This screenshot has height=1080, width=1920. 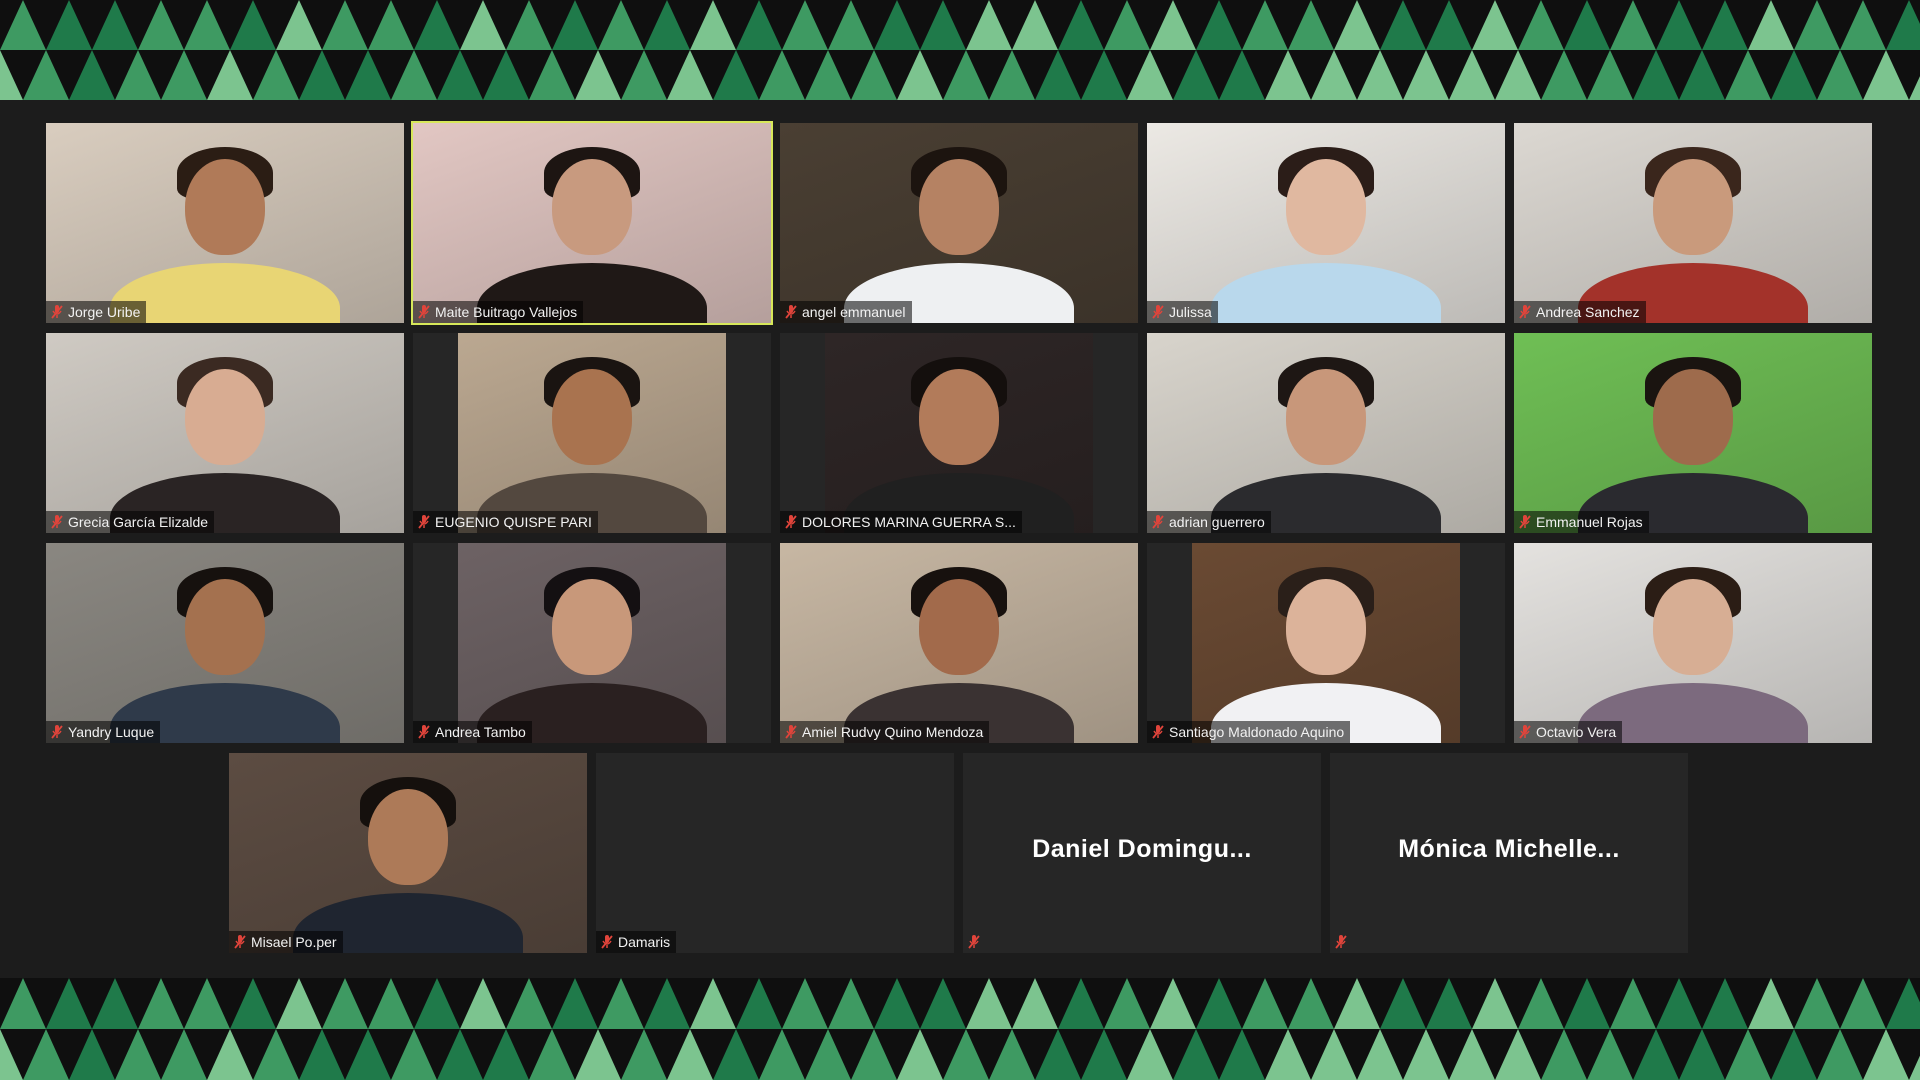 I want to click on participant-tile: Andrea Sanchez, so click(x=1693, y=223).